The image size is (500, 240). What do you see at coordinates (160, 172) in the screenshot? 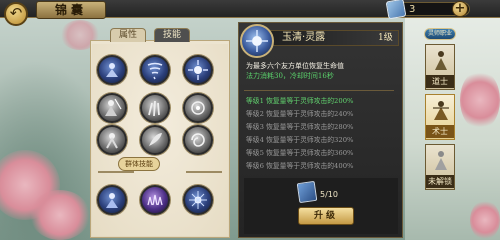
I see `section-divider` at bounding box center [160, 172].